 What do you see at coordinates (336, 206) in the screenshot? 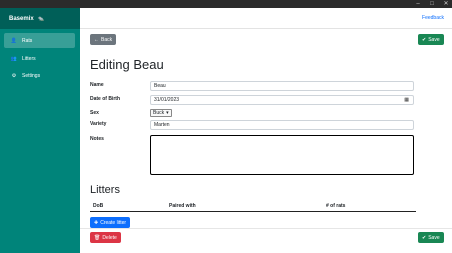
I see `column-rat-count: # of rats` at bounding box center [336, 206].